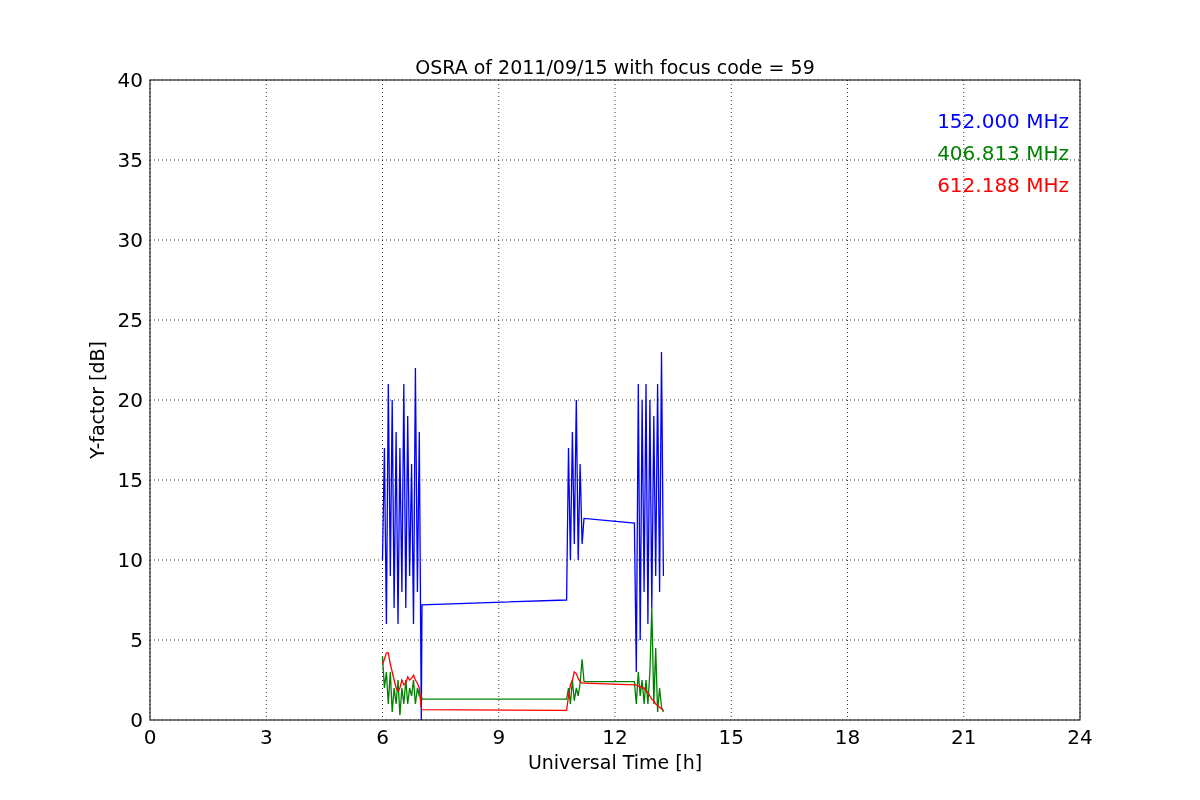 This screenshot has width=1200, height=800. What do you see at coordinates (731, 737) in the screenshot?
I see `x-tick-label: 15` at bounding box center [731, 737].